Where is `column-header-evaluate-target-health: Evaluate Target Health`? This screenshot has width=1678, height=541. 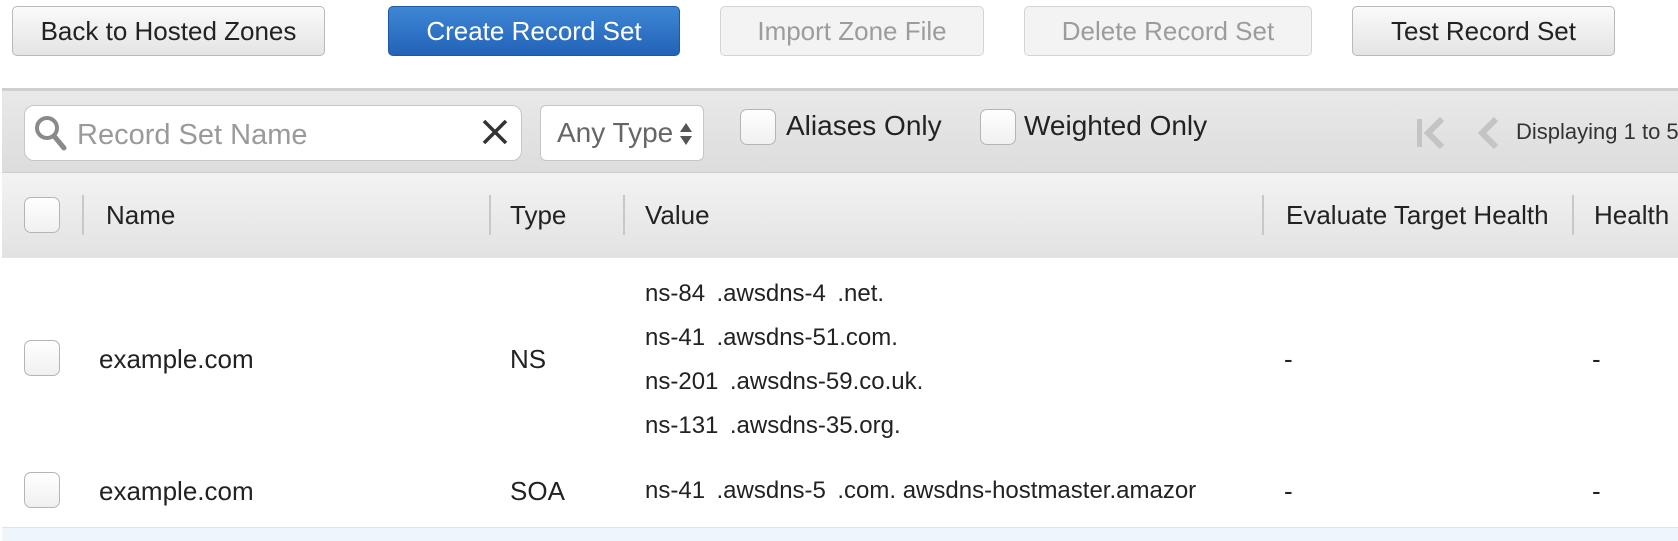 column-header-evaluate-target-health: Evaluate Target Health is located at coordinates (1417, 215).